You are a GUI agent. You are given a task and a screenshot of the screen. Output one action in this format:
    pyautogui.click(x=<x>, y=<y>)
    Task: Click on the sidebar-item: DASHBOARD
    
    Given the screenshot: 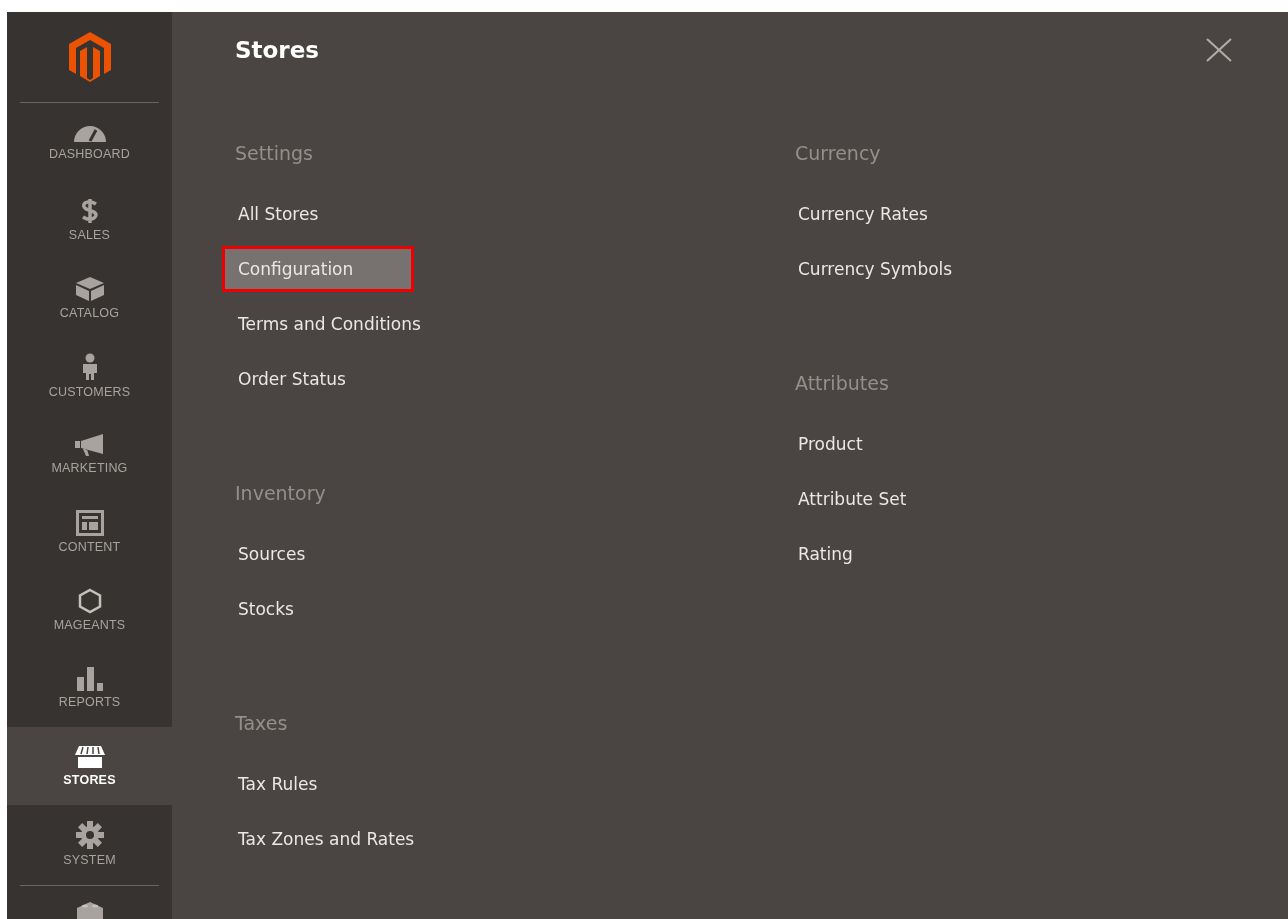 What is the action you would take?
    pyautogui.click(x=89, y=142)
    